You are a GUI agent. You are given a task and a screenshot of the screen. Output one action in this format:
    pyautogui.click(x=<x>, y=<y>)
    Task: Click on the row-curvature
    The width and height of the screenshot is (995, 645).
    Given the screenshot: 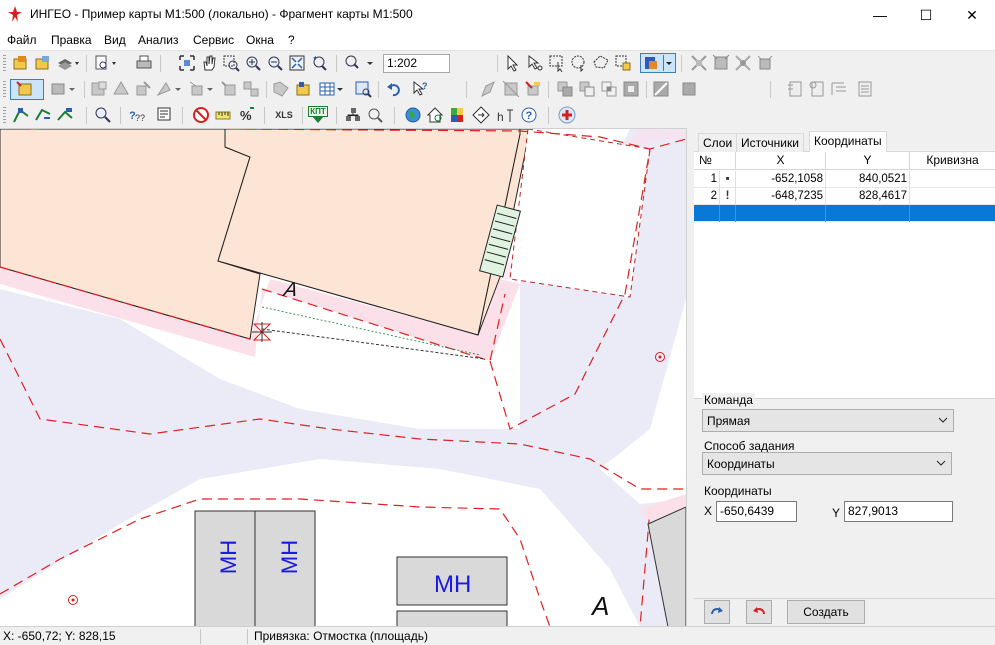 What is the action you would take?
    pyautogui.click(x=952, y=179)
    